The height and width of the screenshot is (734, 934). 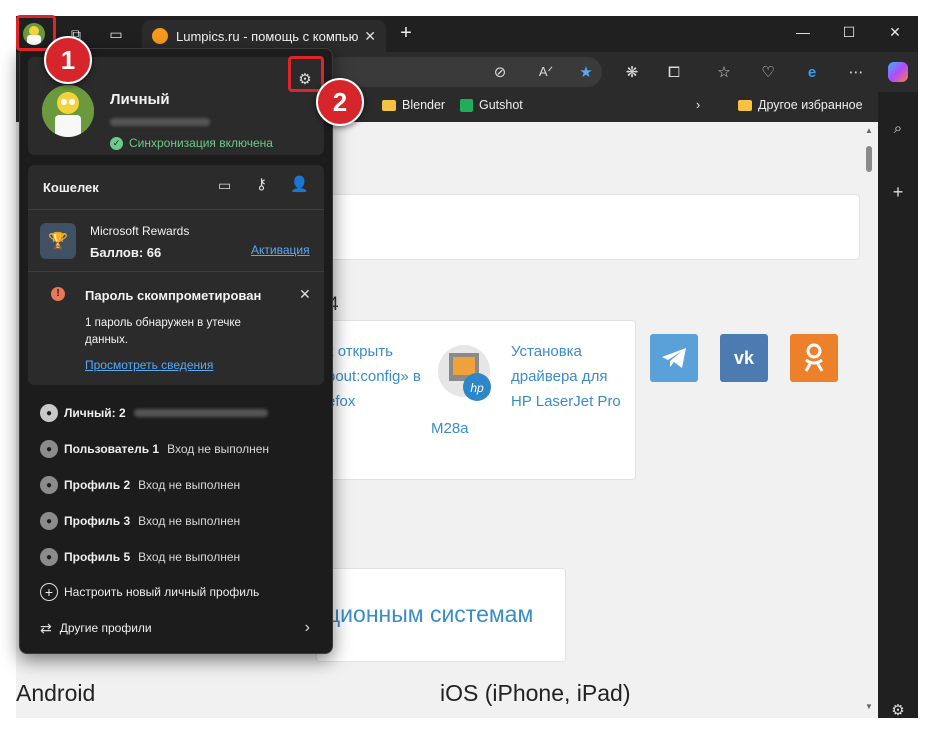 I want to click on rewards-activate-link: Активация, so click(x=280, y=250).